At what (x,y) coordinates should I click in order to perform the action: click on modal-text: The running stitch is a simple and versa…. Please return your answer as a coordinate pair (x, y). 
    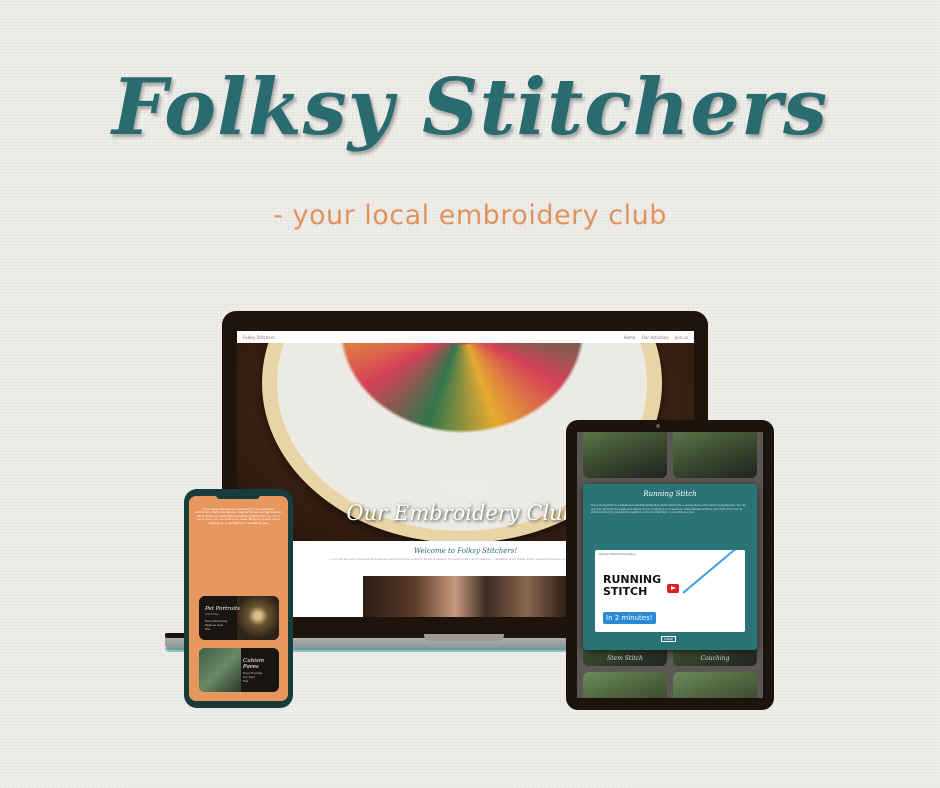
    Looking at the image, I should click on (669, 509).